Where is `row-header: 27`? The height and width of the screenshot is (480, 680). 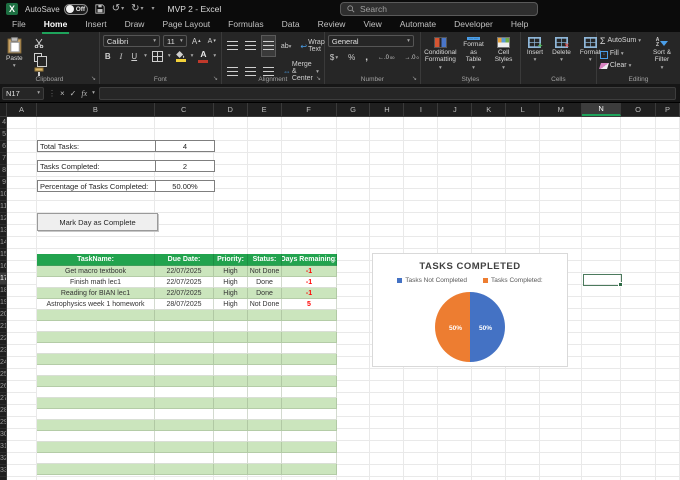
row-header: 27 is located at coordinates (3, 399).